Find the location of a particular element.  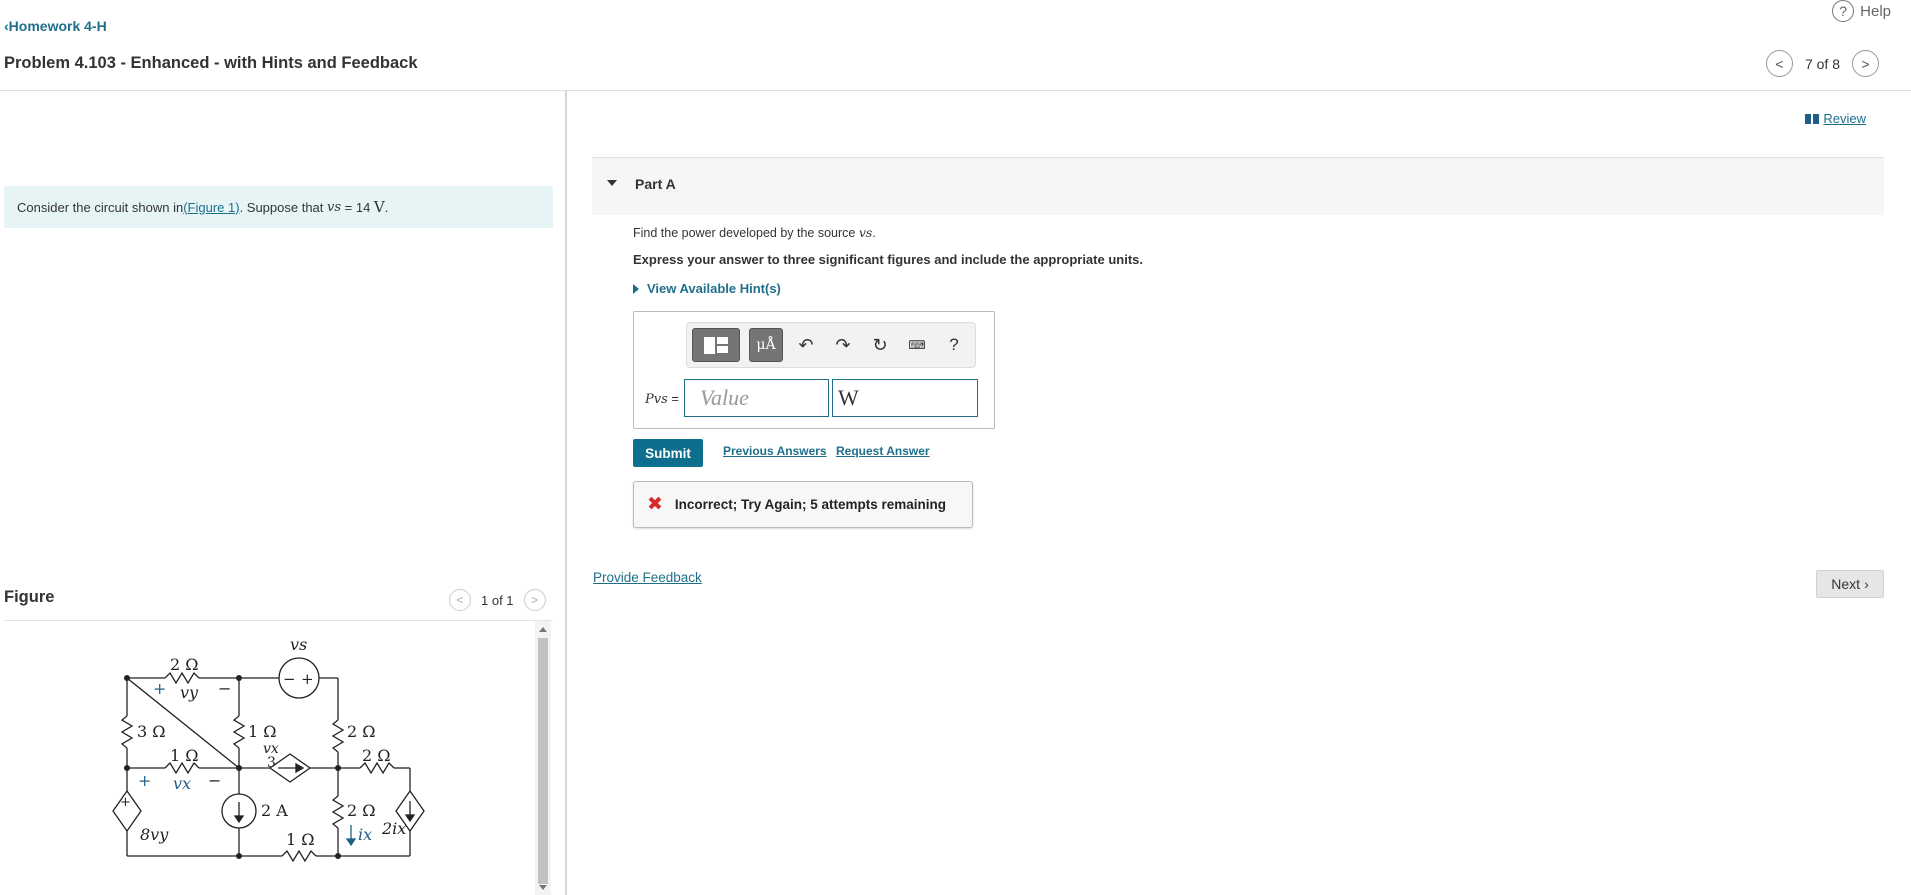

next-label: Next is located at coordinates (1846, 584).